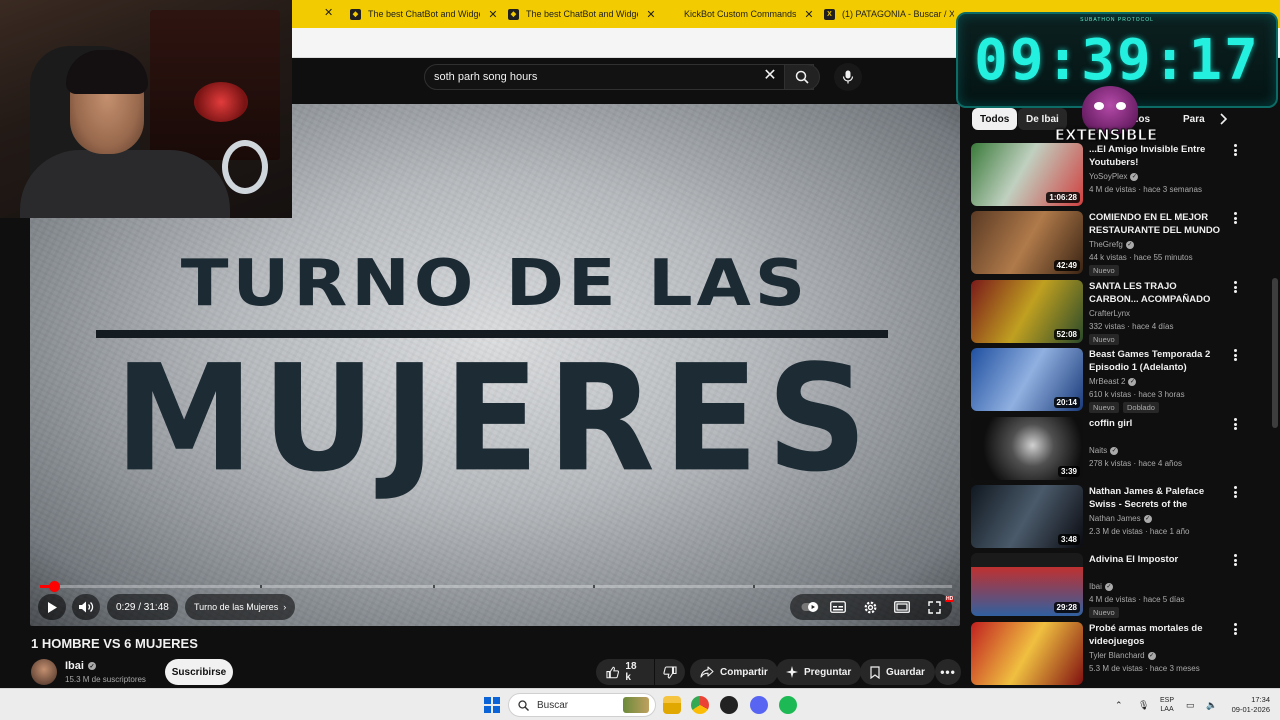 Image resolution: width=1280 pixels, height=720 pixels. I want to click on sidebar-scrollbar, so click(1275, 398).